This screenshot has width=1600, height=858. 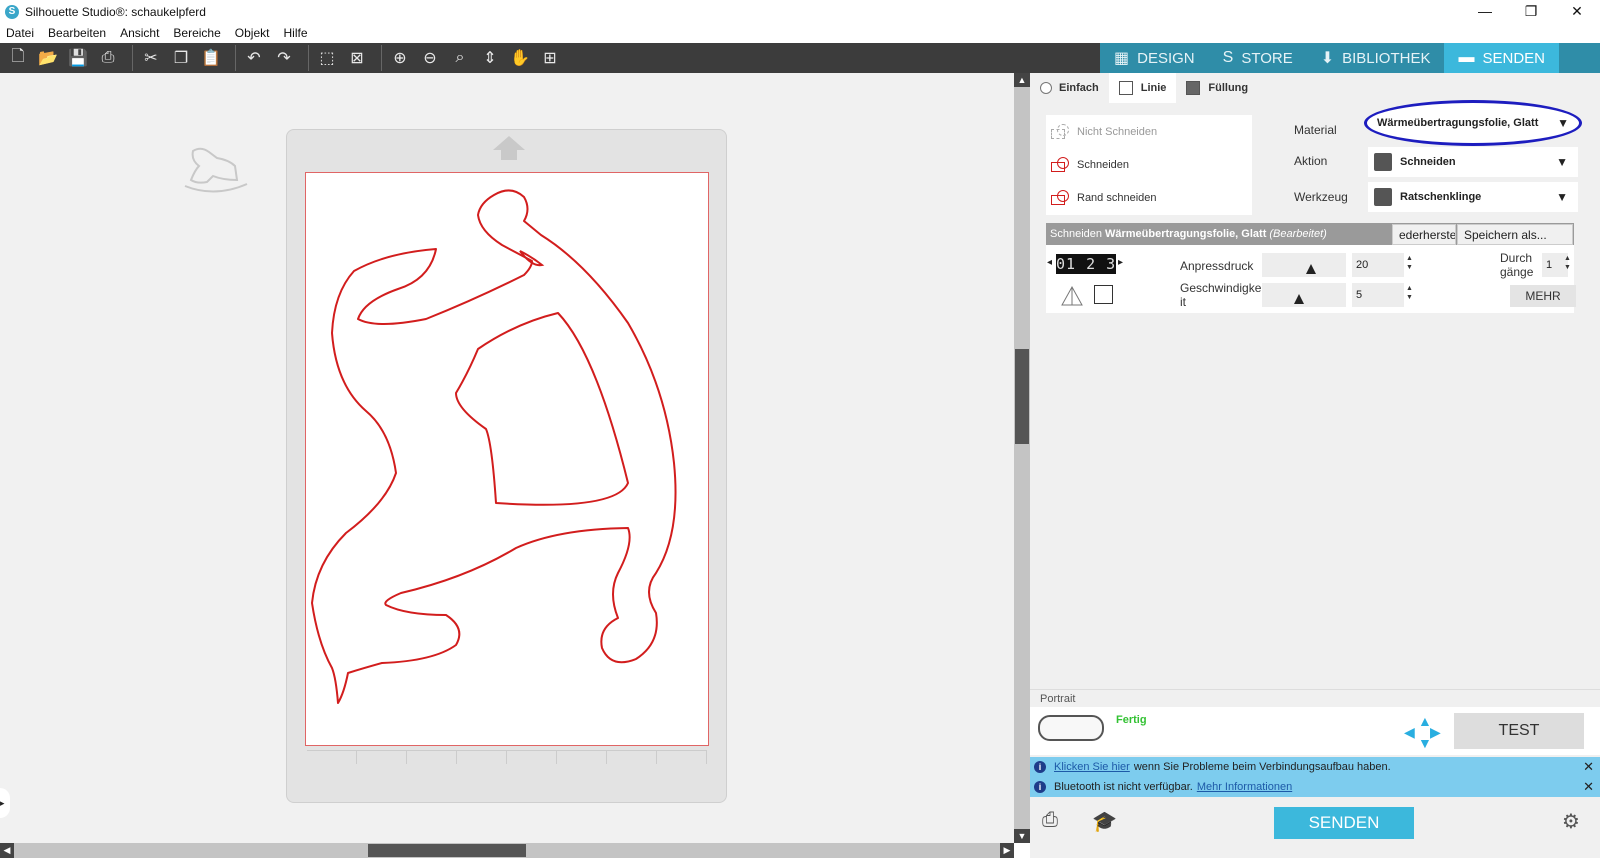 I want to click on save-icon: 💾, so click(x=78, y=58).